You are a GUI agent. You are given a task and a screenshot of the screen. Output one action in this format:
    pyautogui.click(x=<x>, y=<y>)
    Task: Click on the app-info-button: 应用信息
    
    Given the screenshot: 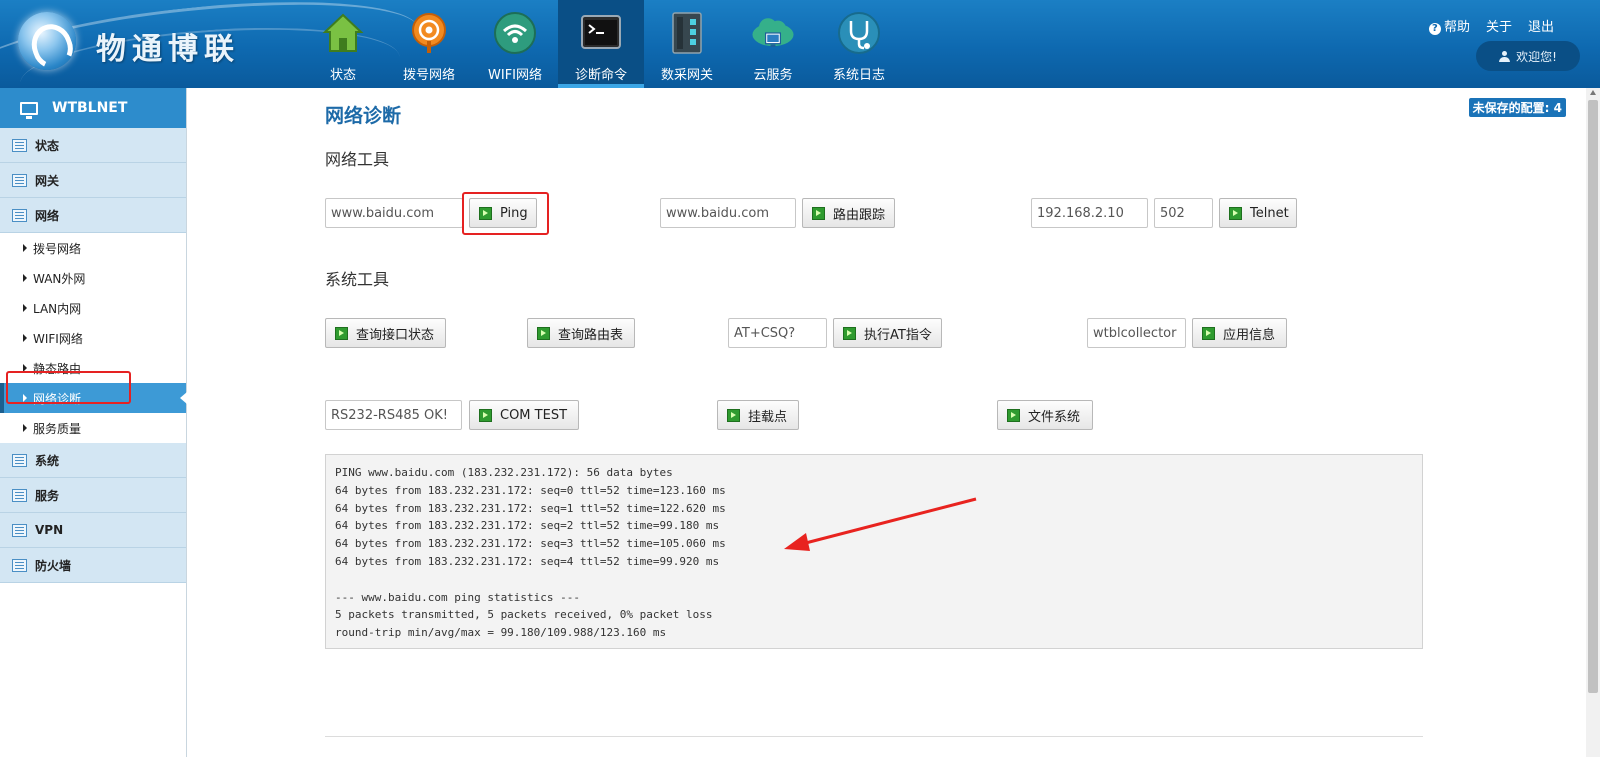 What is the action you would take?
    pyautogui.click(x=1239, y=333)
    